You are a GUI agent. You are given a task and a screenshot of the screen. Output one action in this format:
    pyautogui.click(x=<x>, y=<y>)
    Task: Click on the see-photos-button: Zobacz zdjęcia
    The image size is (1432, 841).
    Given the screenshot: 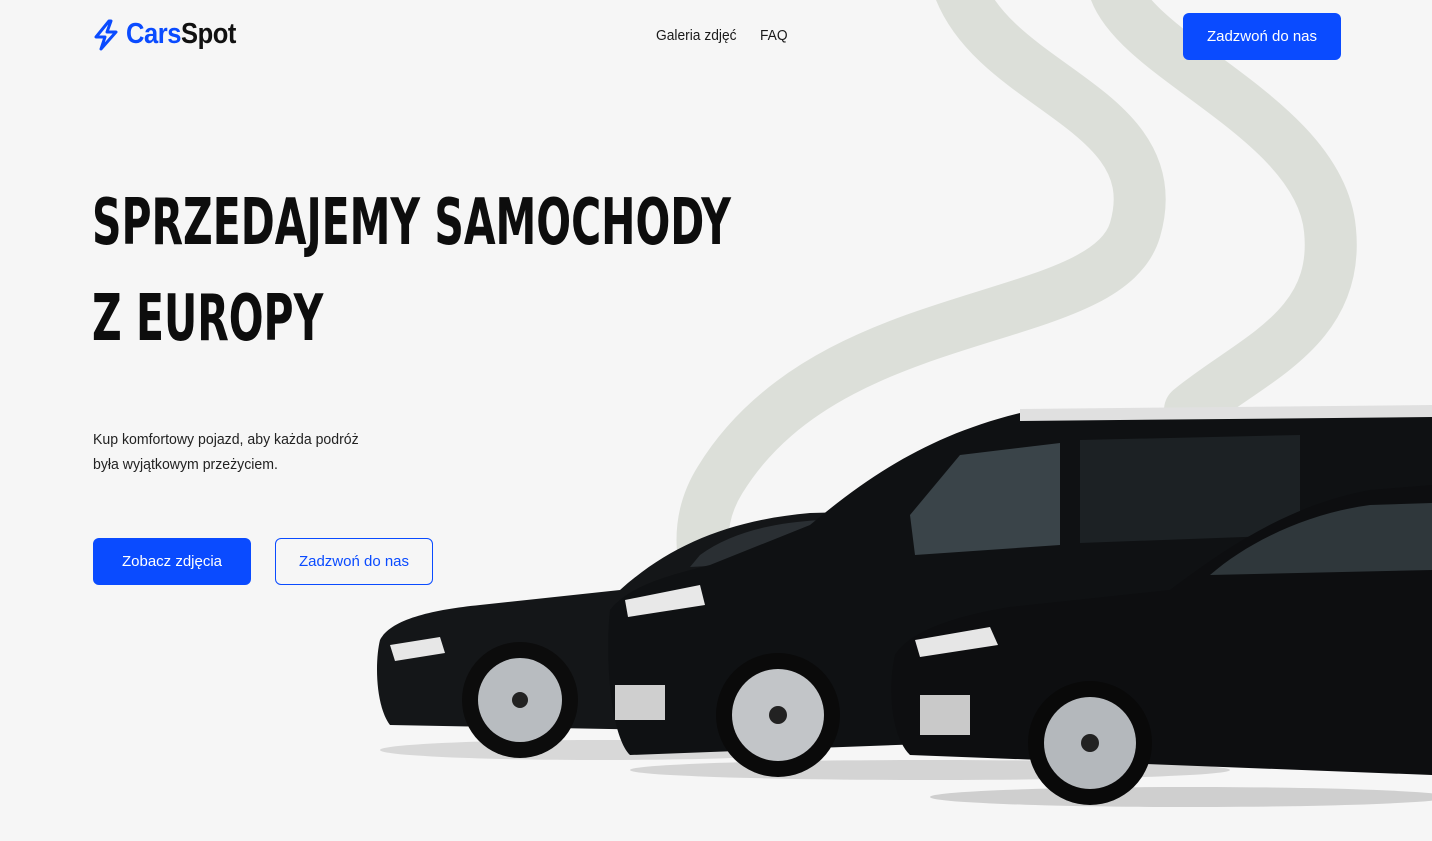 What is the action you would take?
    pyautogui.click(x=172, y=561)
    